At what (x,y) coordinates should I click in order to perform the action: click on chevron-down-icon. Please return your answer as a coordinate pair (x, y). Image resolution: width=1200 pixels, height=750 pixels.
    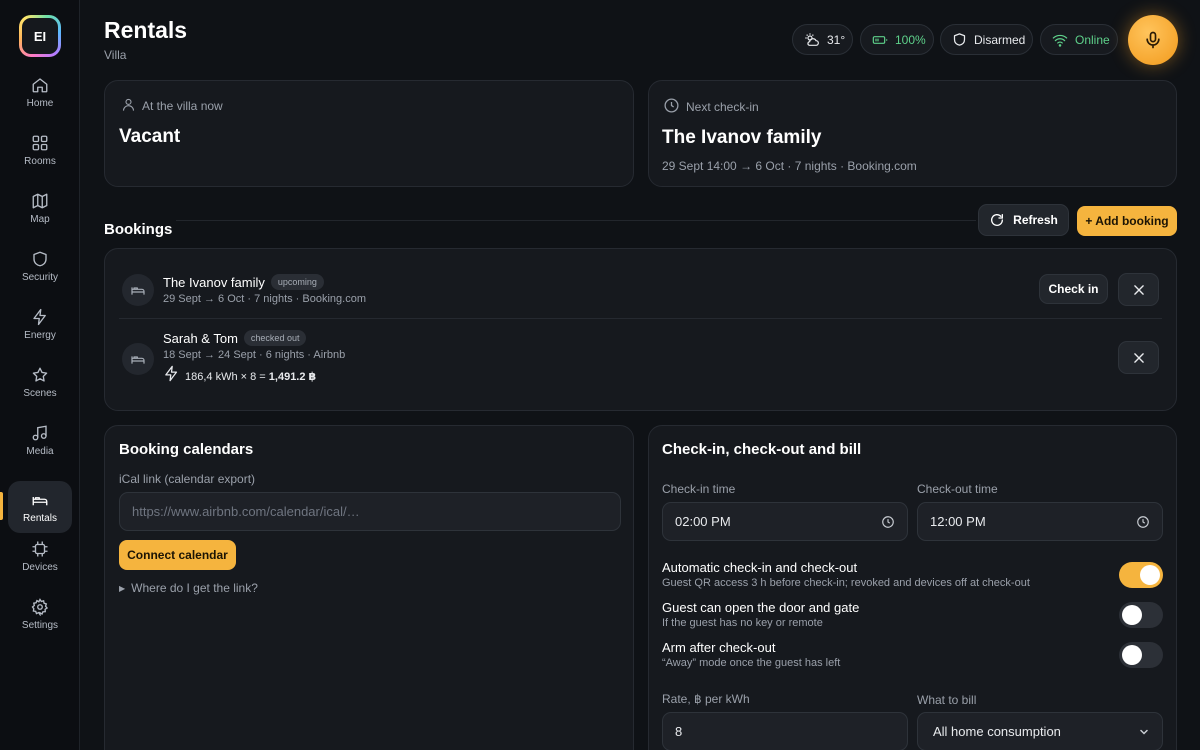
    Looking at the image, I should click on (1144, 732).